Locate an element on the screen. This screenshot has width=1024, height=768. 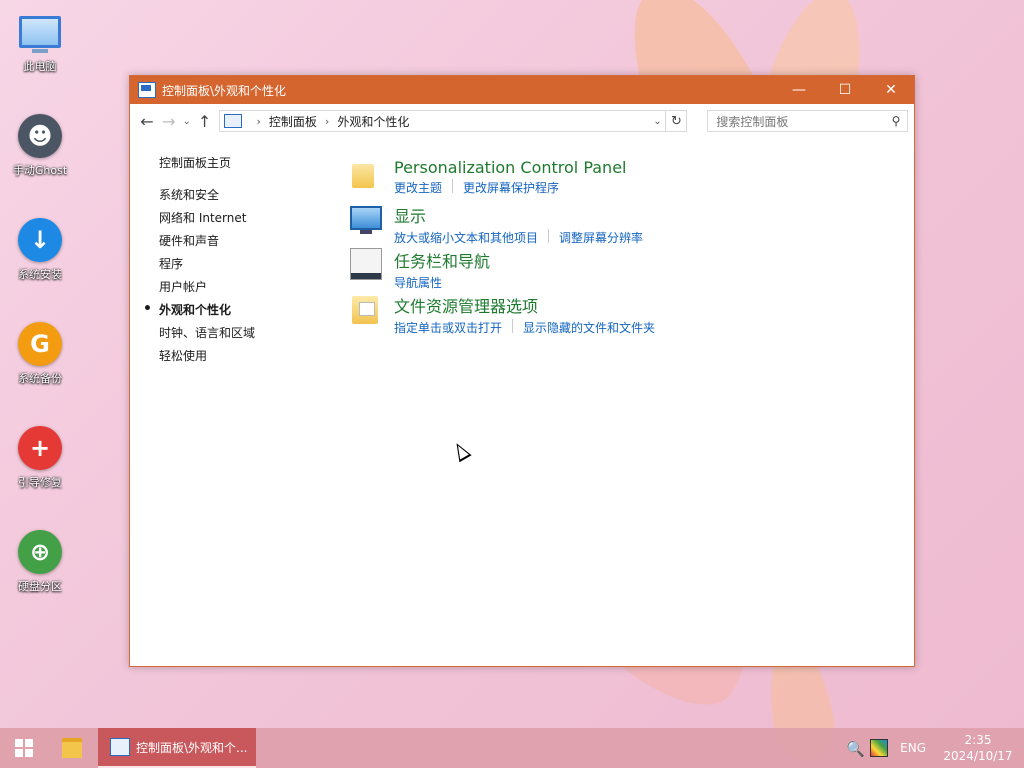
sidebar-item-user-accounts: 用户帐户 is located at coordinates (207, 291).